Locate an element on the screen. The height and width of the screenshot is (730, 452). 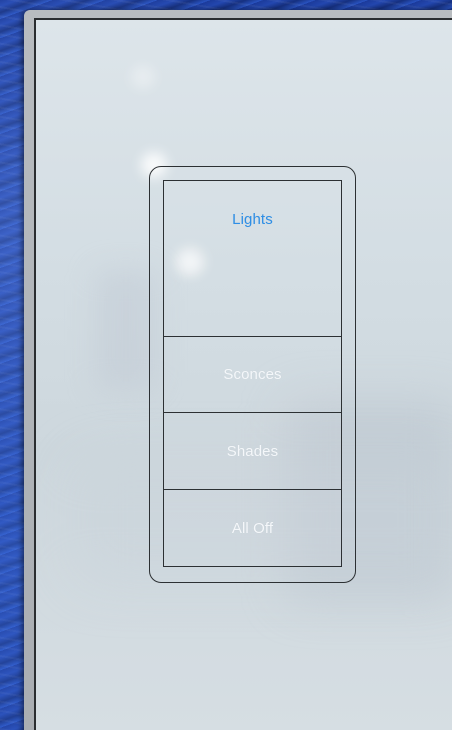
lights-button-label: Lights is located at coordinates (252, 219).